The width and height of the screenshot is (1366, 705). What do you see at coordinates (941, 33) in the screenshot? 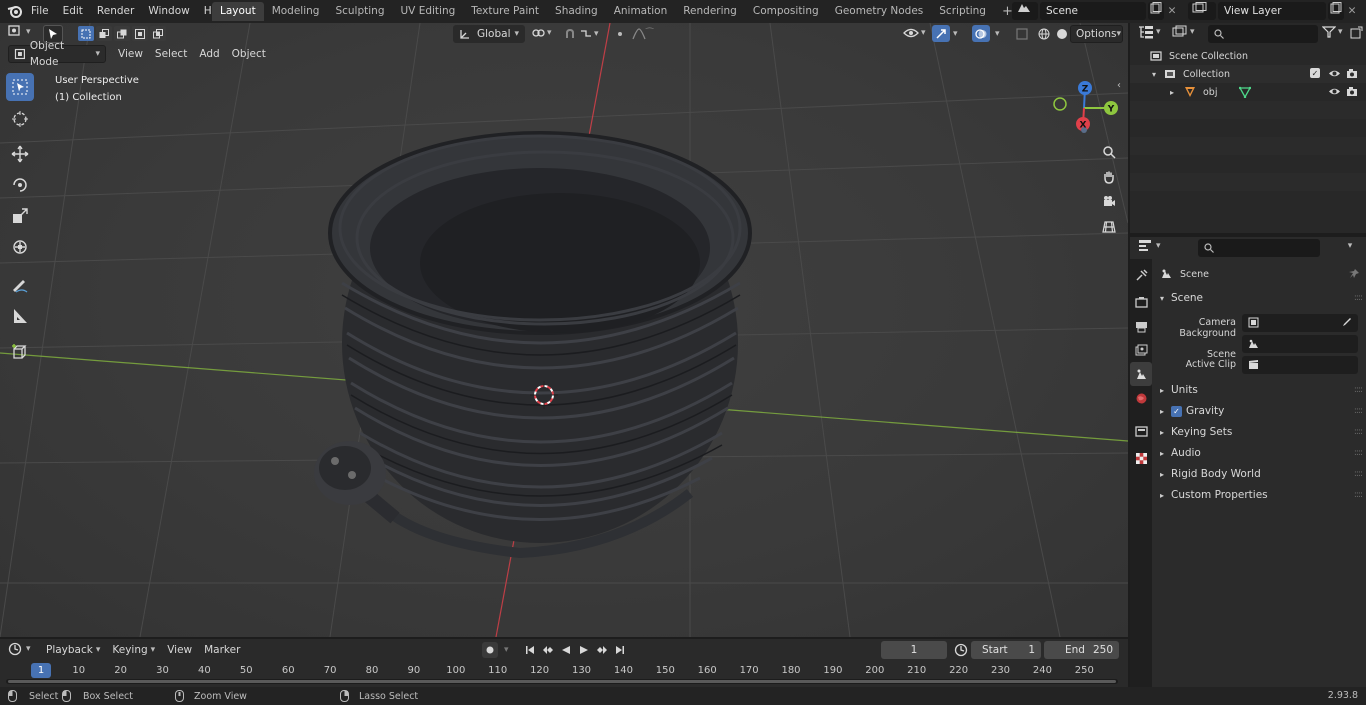
I see `gizmo-toggle-icon` at bounding box center [941, 33].